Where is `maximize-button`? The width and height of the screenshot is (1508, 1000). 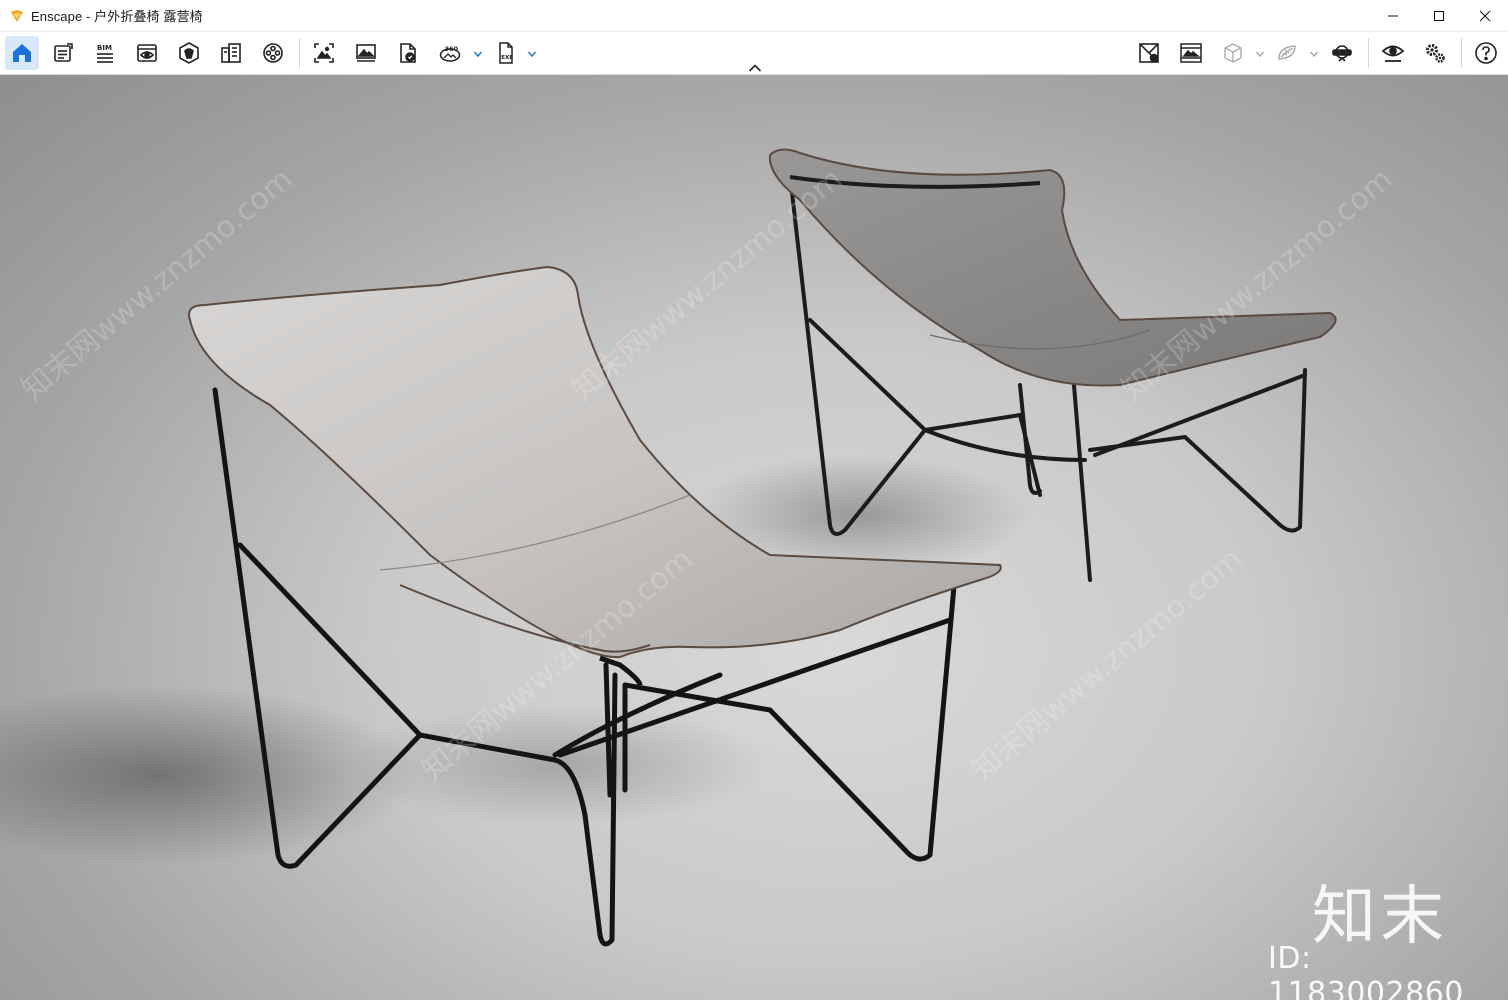
maximize-button is located at coordinates (1439, 15).